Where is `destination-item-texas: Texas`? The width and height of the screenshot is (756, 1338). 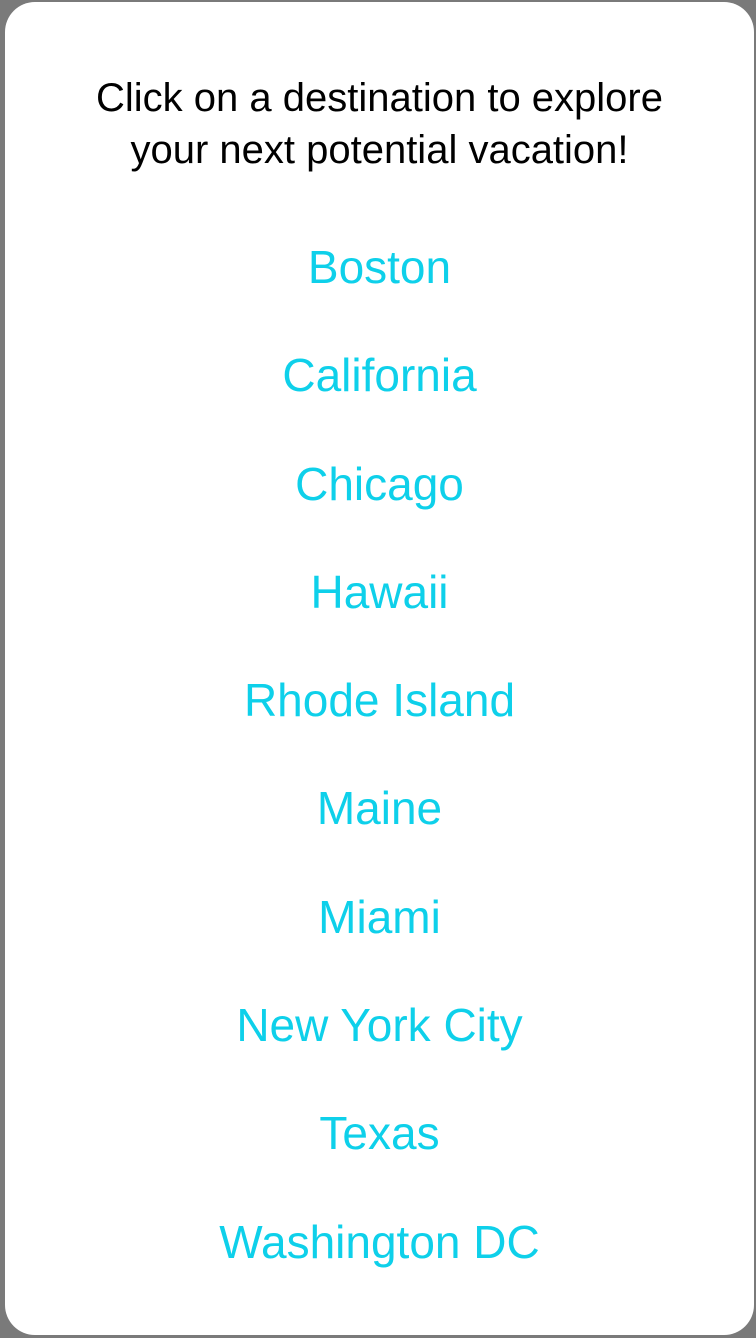 destination-item-texas: Texas is located at coordinates (379, 1158).